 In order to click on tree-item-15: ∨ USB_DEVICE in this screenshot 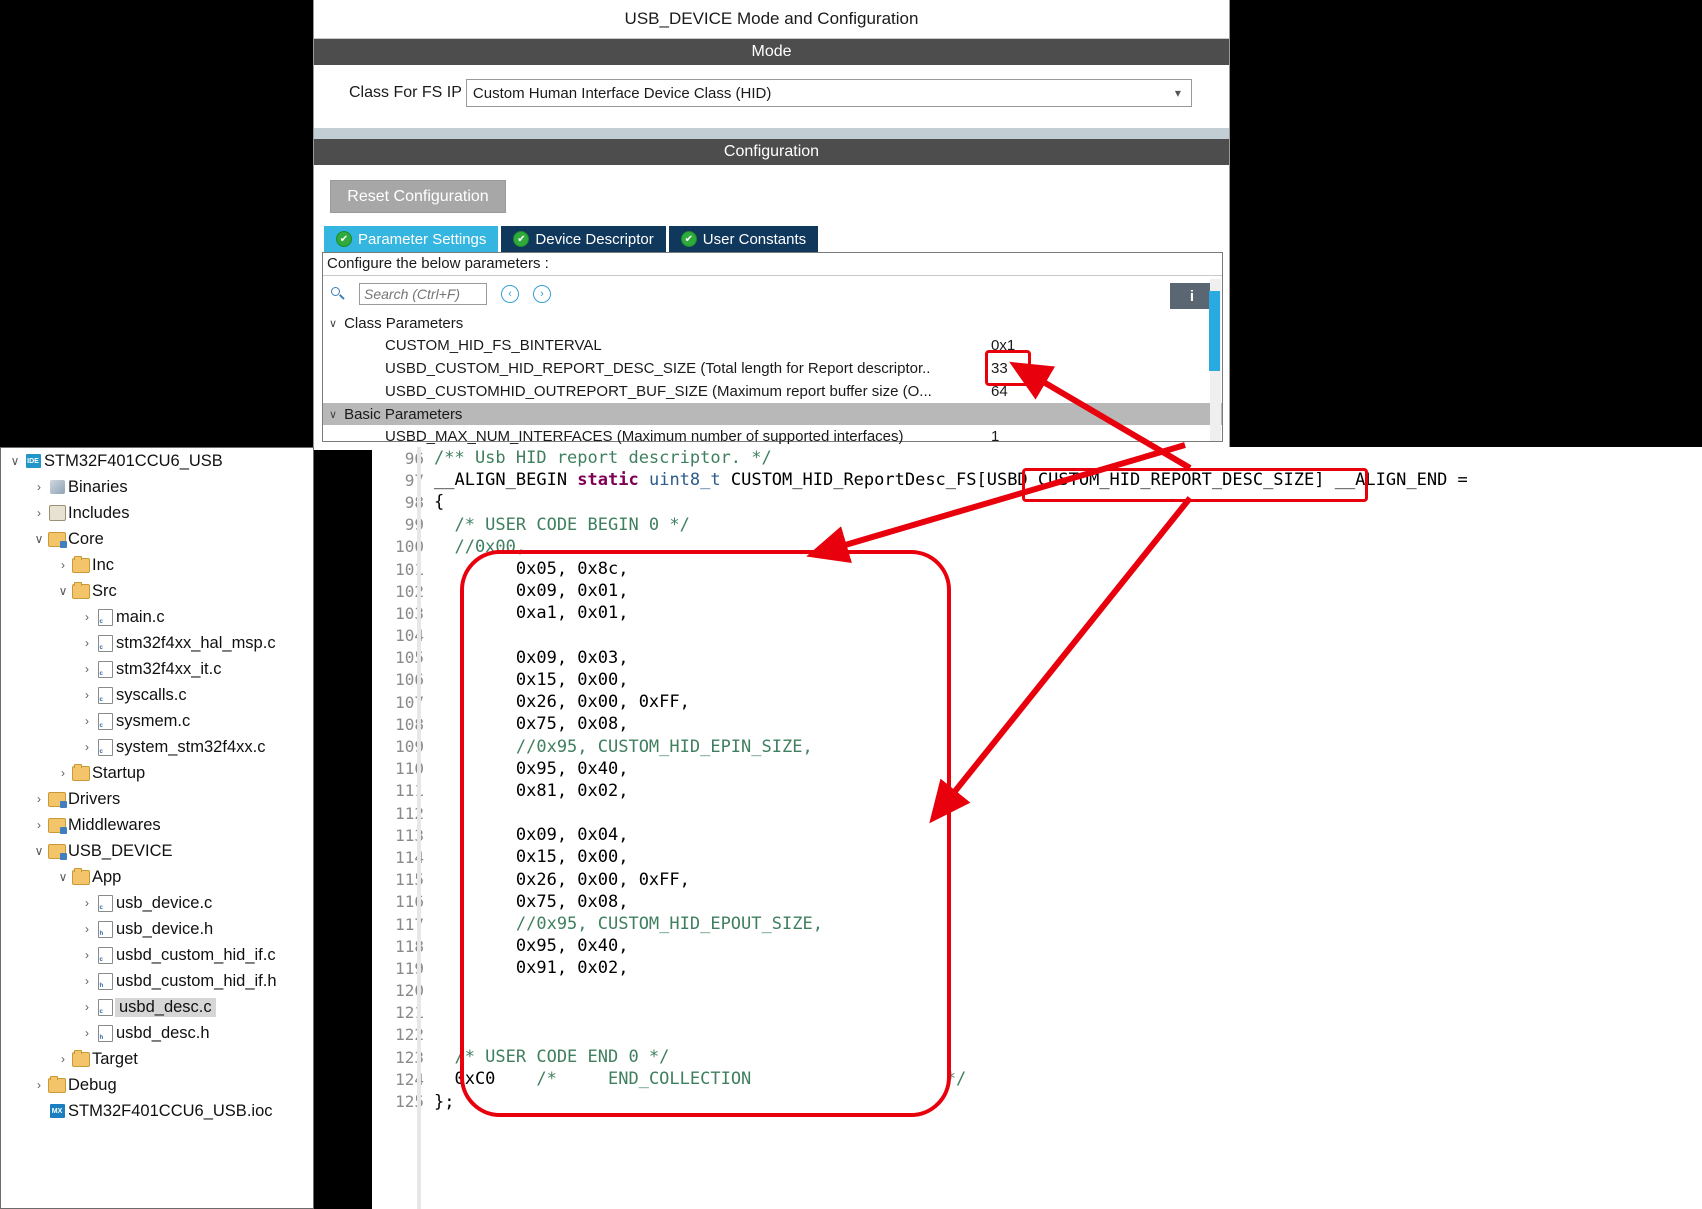, I will do `click(157, 851)`.